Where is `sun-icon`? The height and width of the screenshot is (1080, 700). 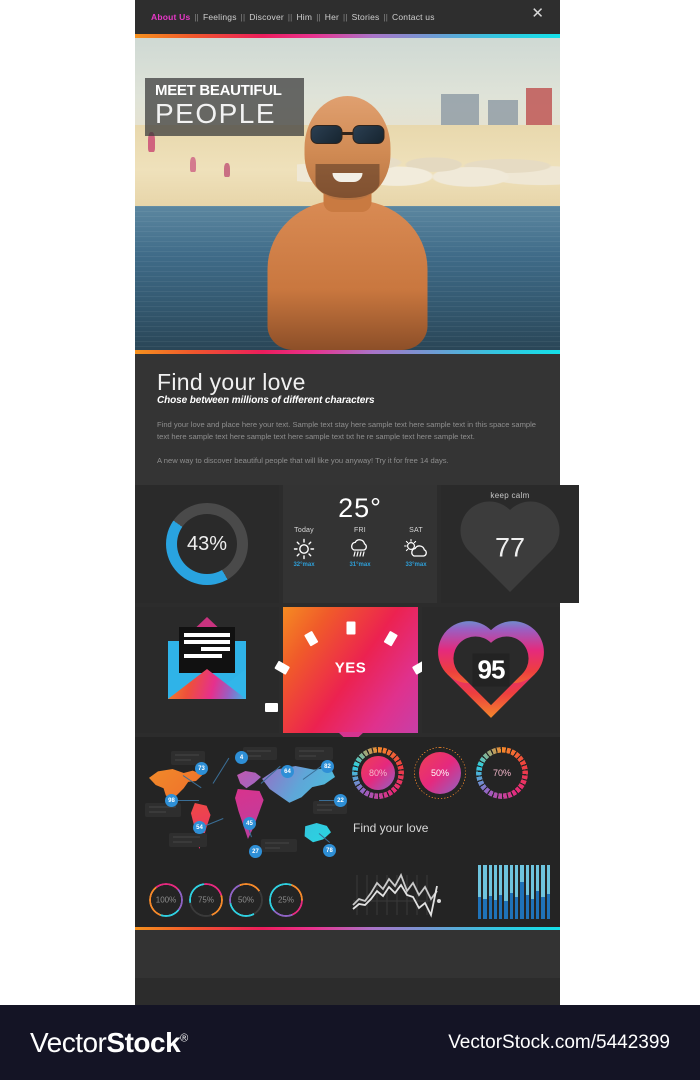 sun-icon is located at coordinates (304, 549).